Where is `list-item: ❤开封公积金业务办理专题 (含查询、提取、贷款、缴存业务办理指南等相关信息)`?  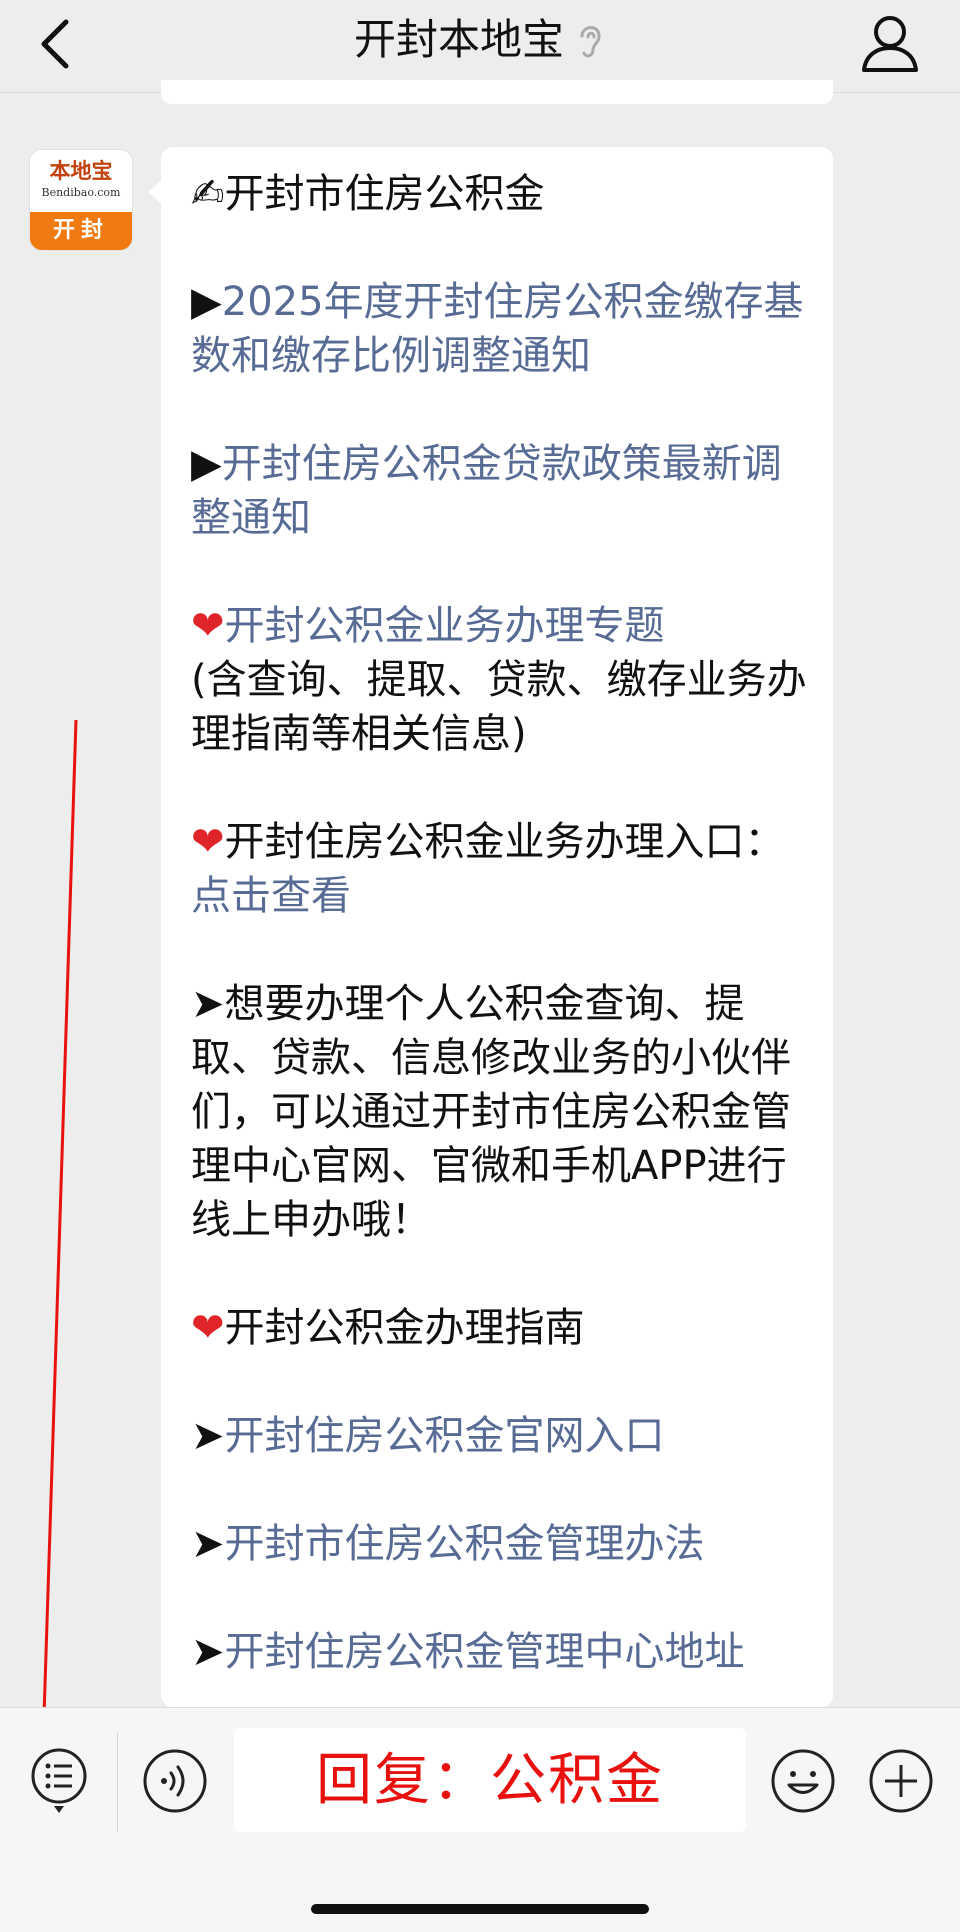 list-item: ❤开封公积金业务办理专题 (含查询、提取、贷款、缴存业务办理指南等相关信息) is located at coordinates (504, 680).